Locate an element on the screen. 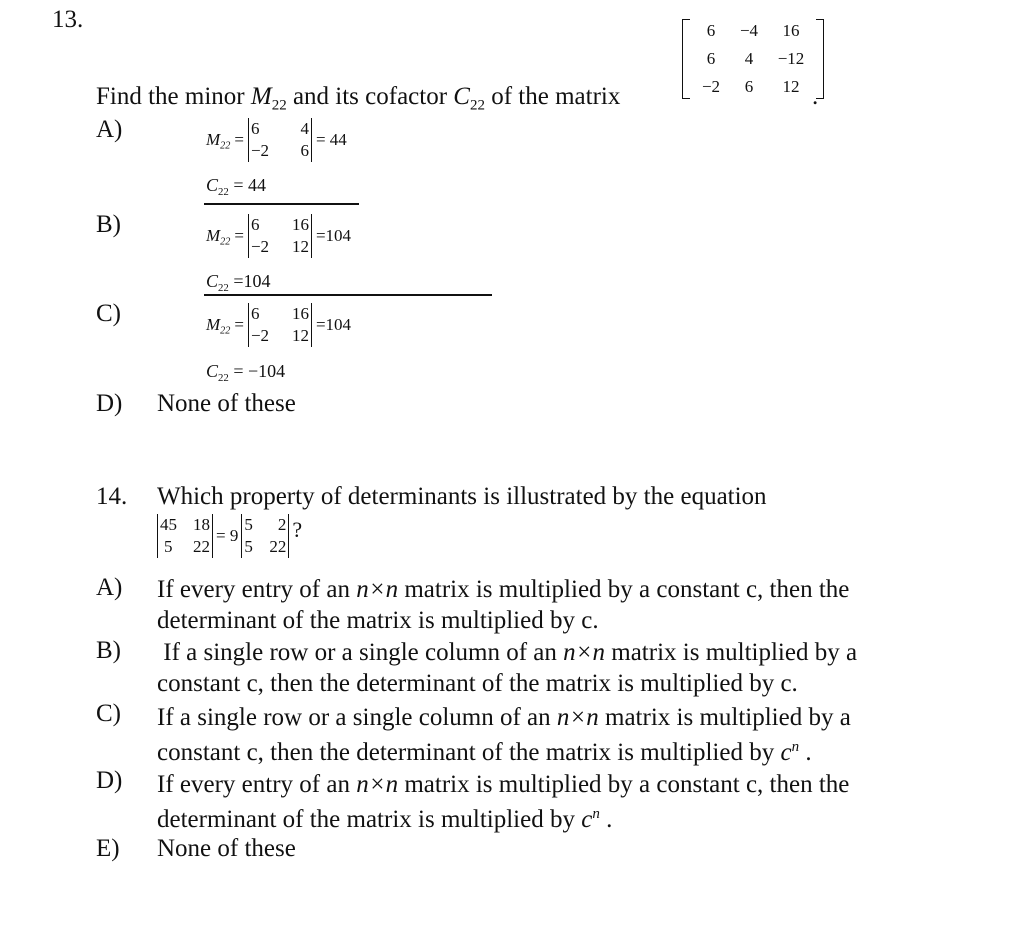 The image size is (1024, 936). minor-value: = 44 is located at coordinates (331, 139).